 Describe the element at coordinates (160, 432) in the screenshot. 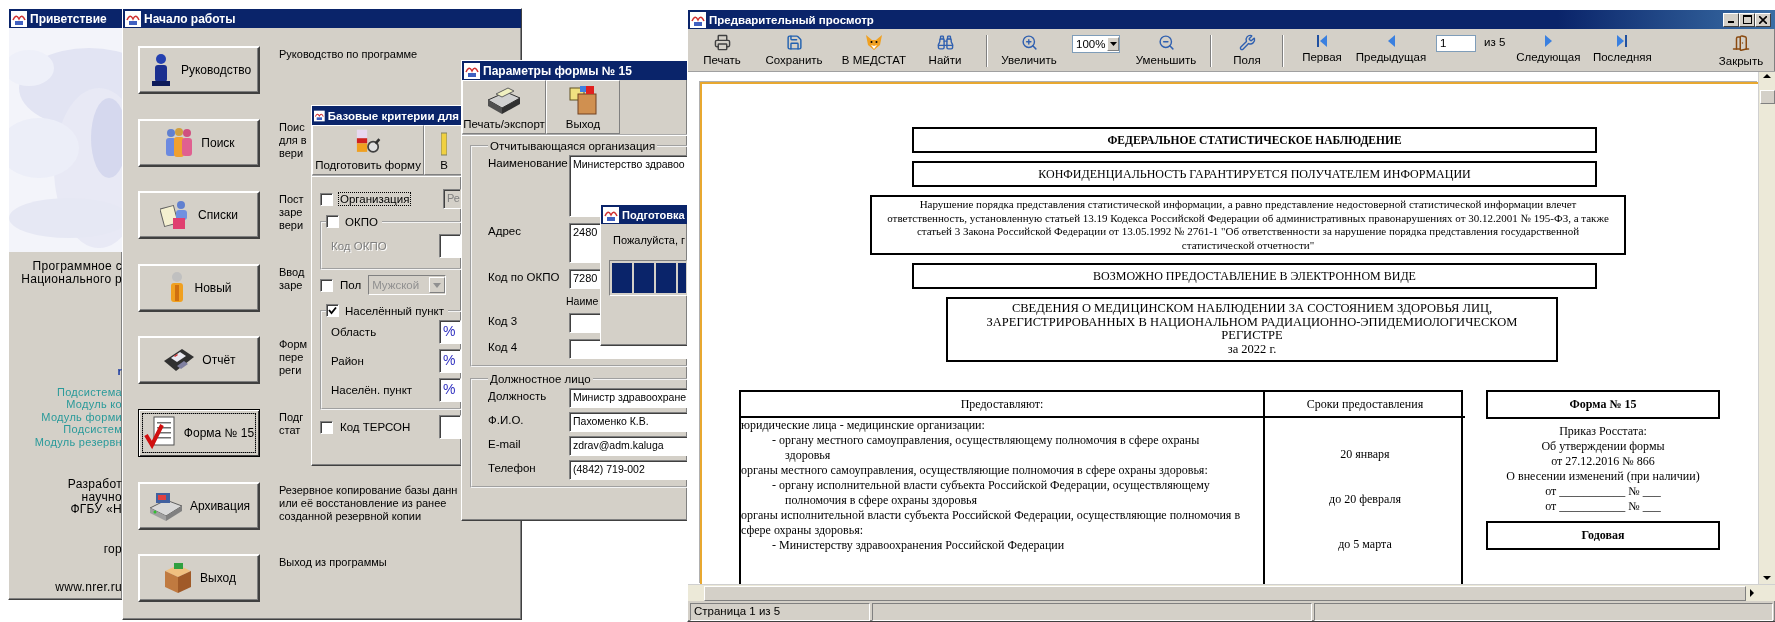

I see `checked-document-icon` at that location.